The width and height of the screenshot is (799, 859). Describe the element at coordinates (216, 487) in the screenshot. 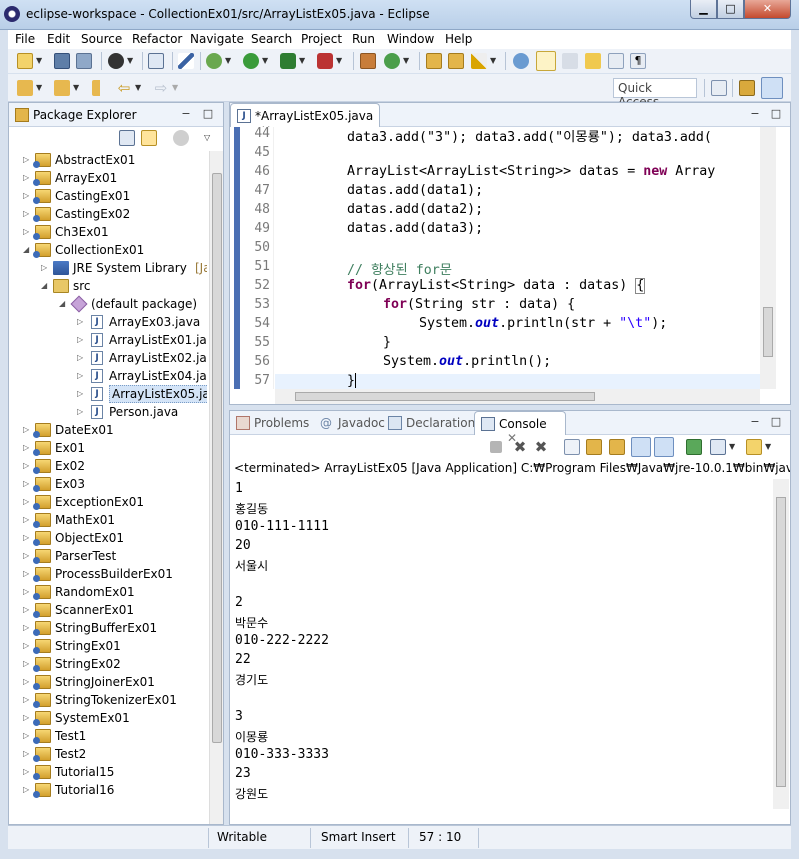

I see `package-explorer-scrollbar` at that location.